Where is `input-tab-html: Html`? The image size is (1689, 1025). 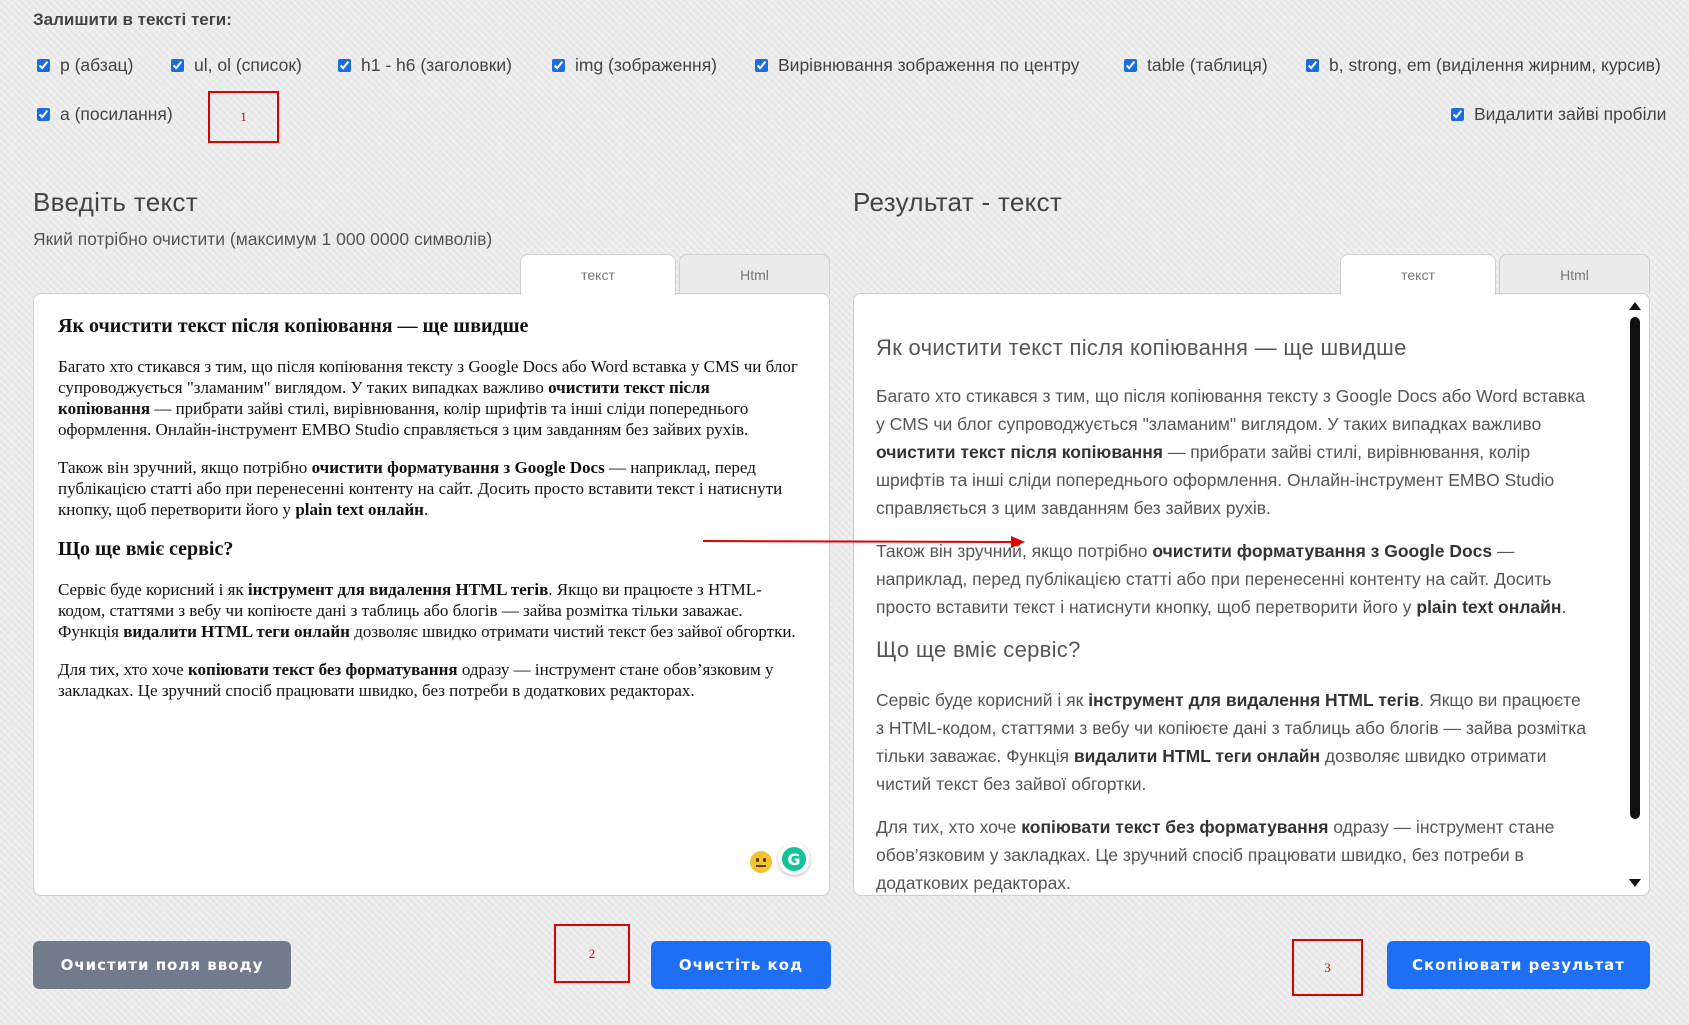 input-tab-html: Html is located at coordinates (754, 274).